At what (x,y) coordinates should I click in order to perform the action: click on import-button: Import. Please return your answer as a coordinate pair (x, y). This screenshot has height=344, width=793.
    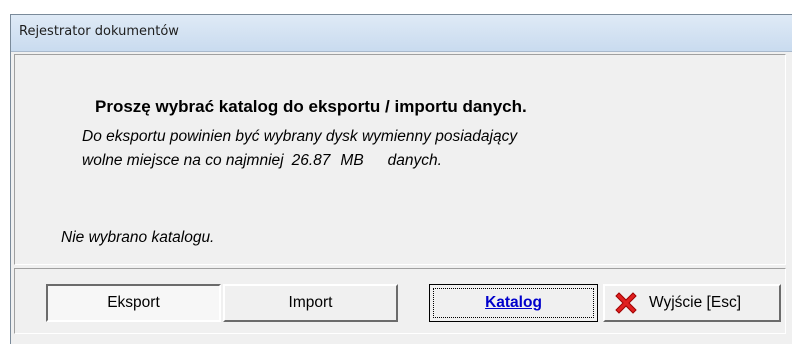
    Looking at the image, I should click on (310, 303).